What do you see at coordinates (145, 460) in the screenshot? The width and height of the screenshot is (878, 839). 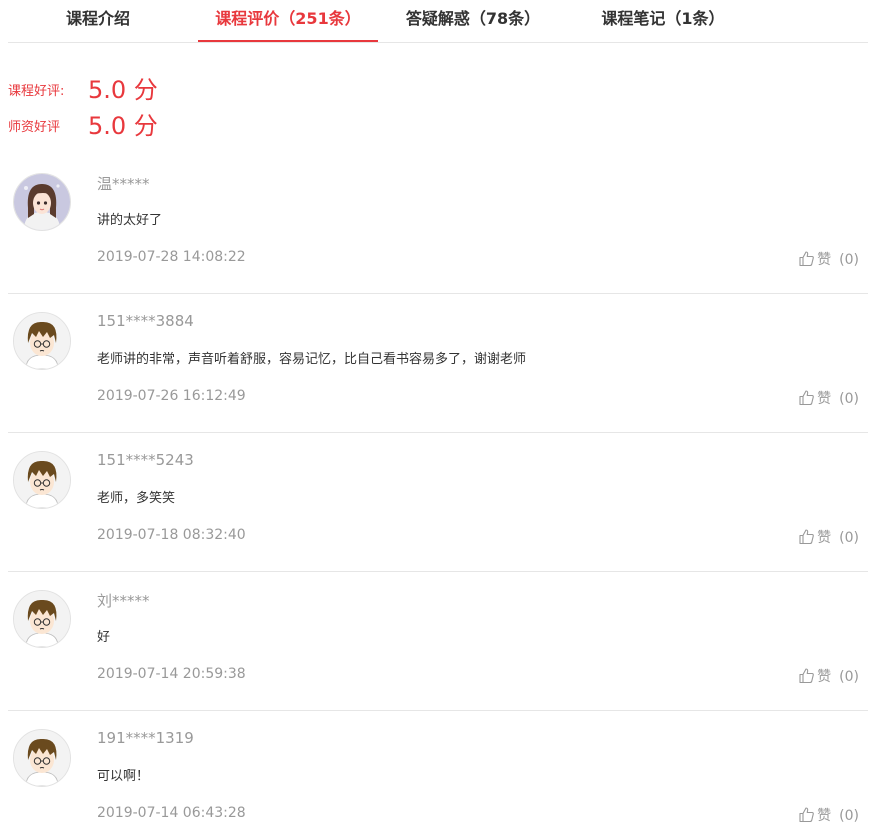 I see `review-username: 151****5243` at bounding box center [145, 460].